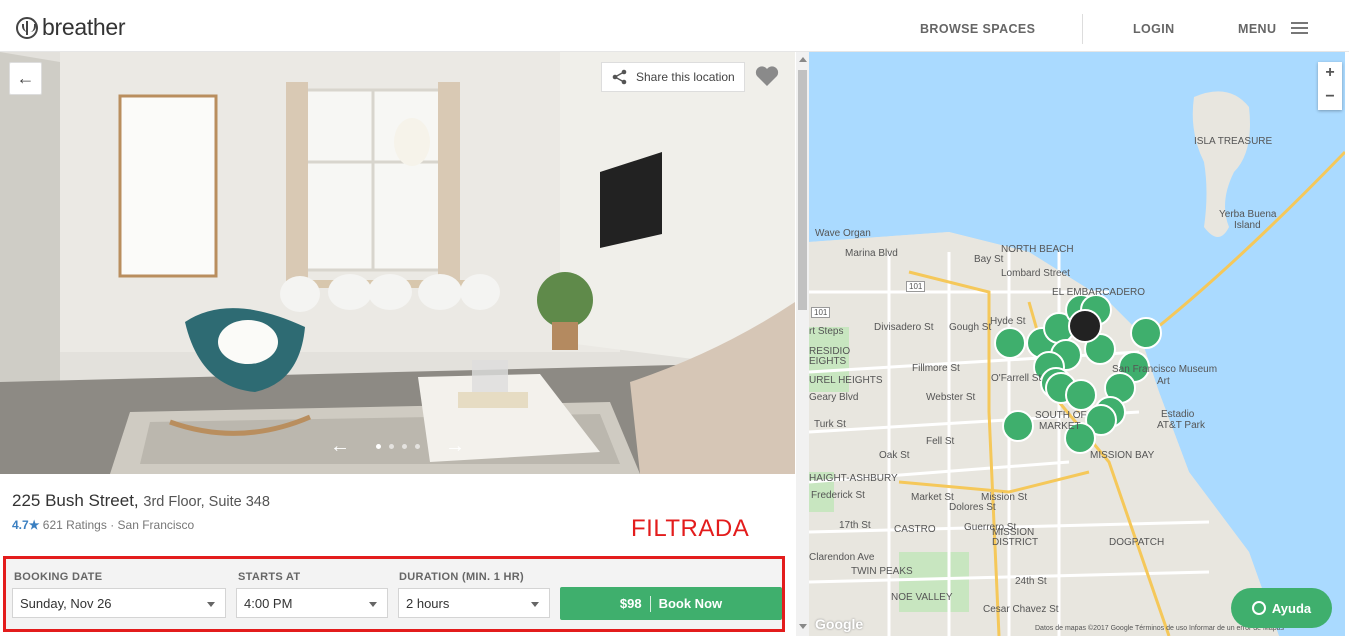  What do you see at coordinates (206, 502) in the screenshot?
I see `listing-suite: 3rd Floor, Suite 348` at bounding box center [206, 502].